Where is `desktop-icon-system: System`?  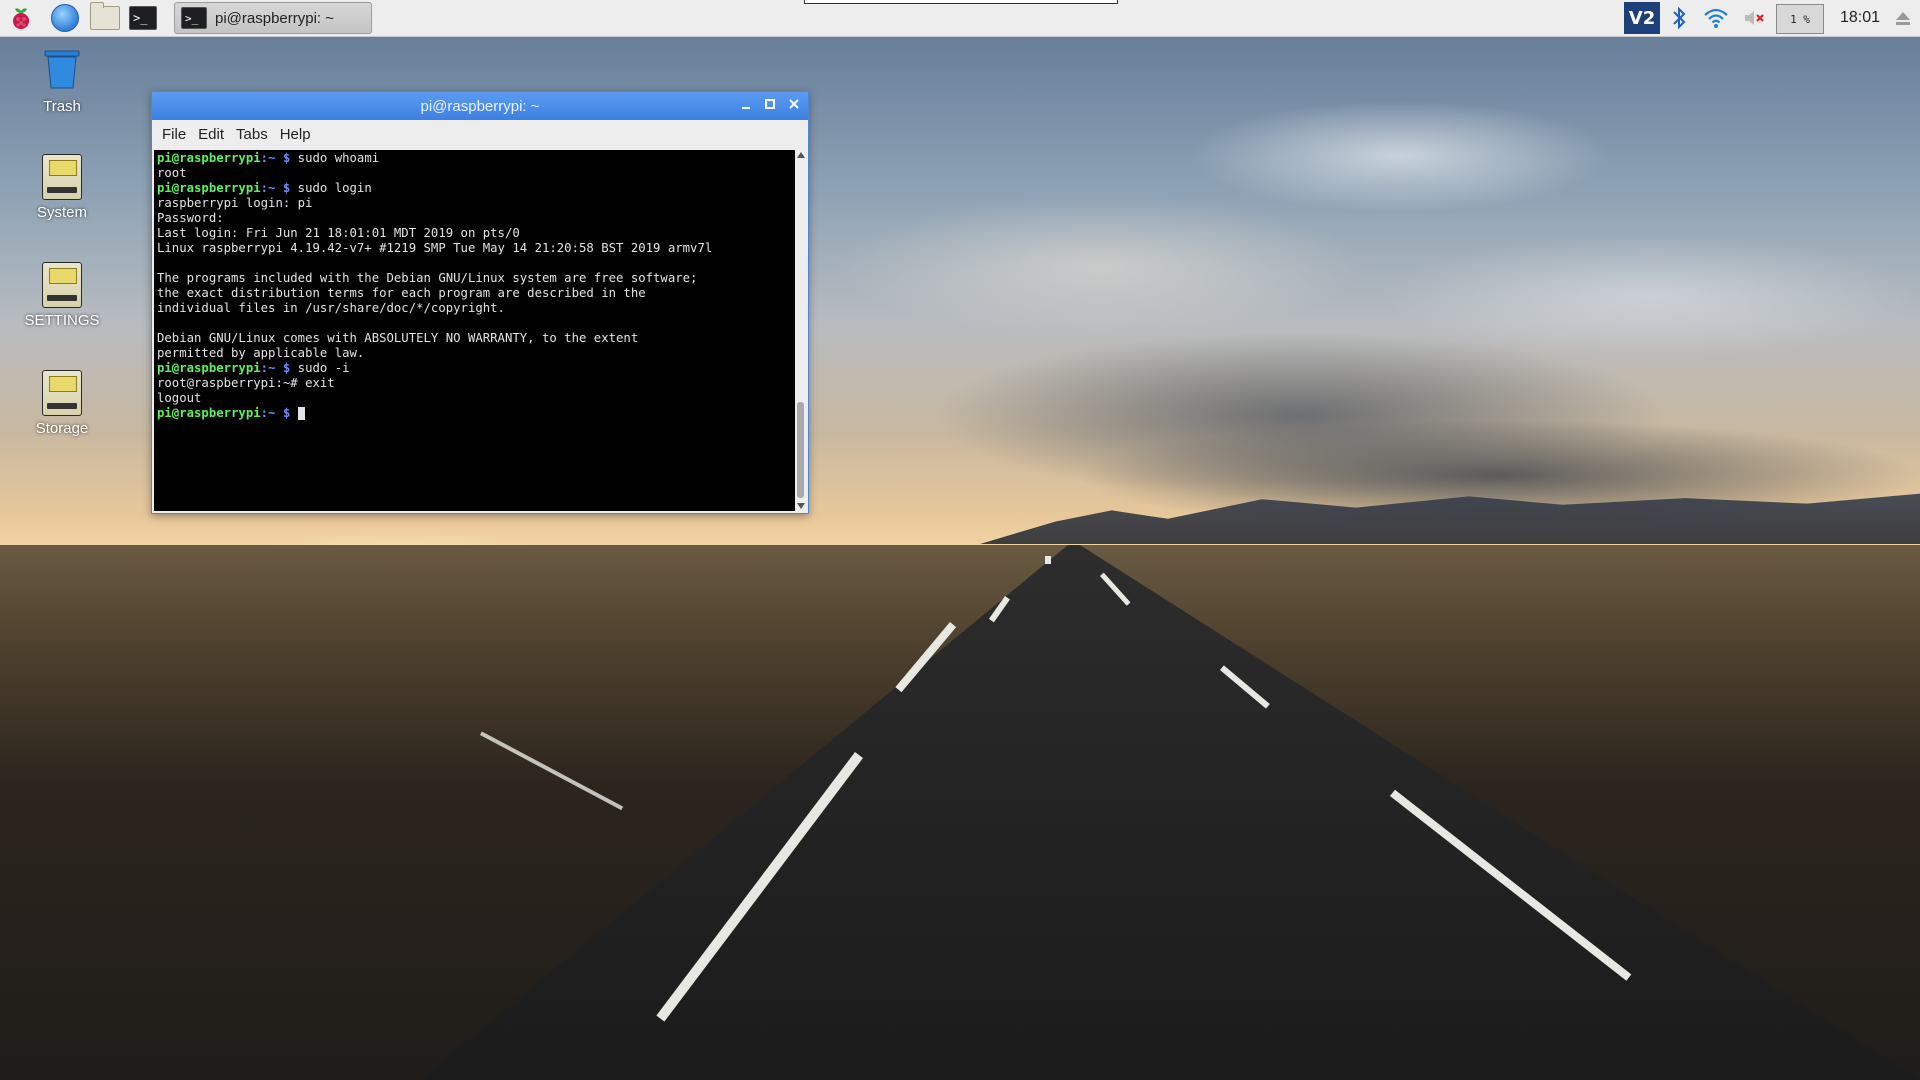 desktop-icon-system: System is located at coordinates (62, 187).